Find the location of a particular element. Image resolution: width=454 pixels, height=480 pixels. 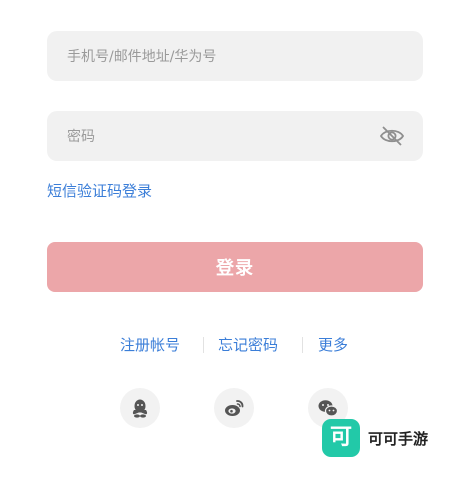

watermark-logo: 可 is located at coordinates (341, 438).